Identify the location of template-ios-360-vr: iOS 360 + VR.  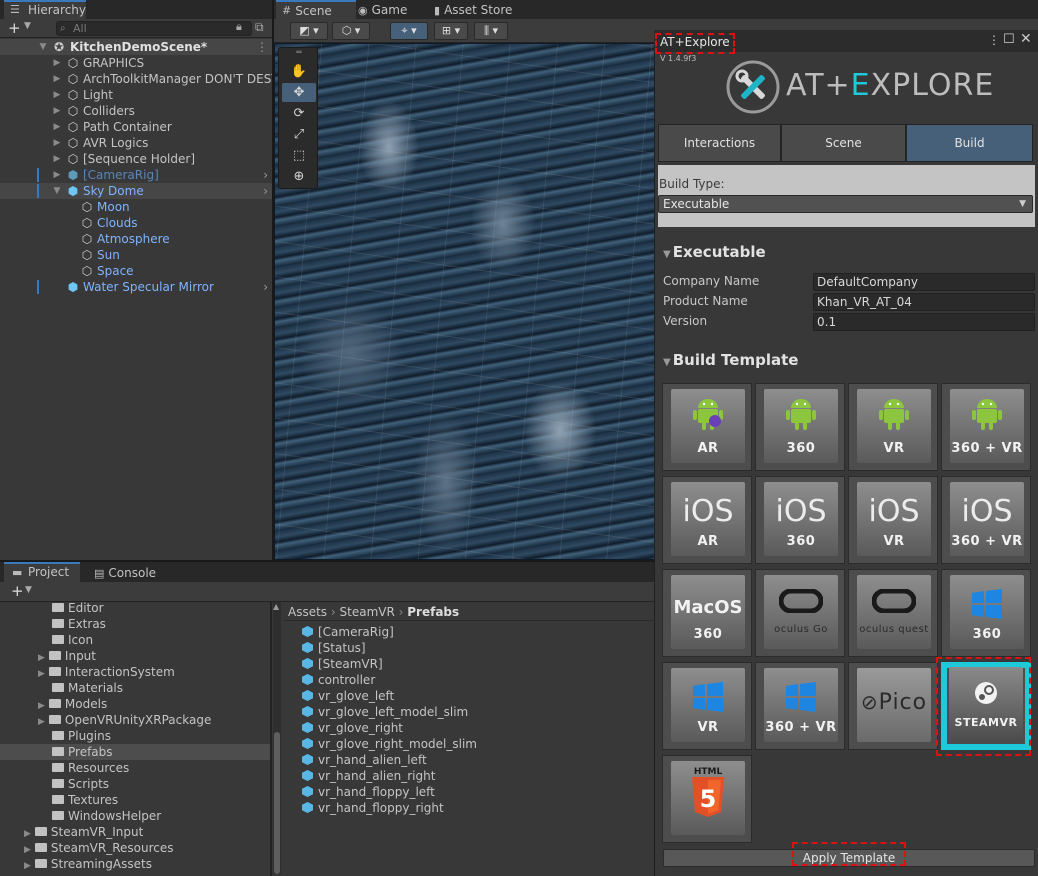
(986, 520).